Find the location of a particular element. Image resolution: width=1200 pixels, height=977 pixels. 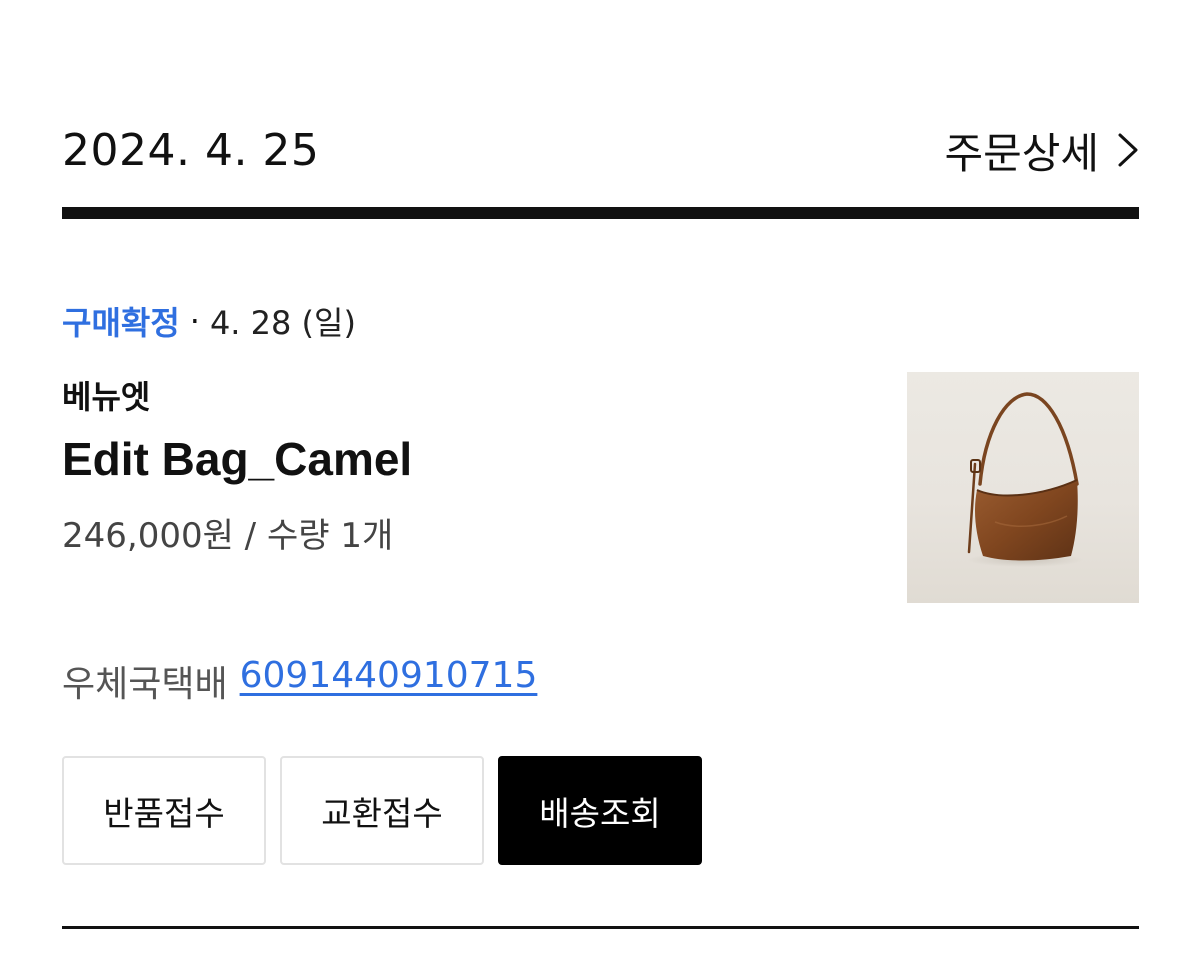

product-thumbnail is located at coordinates (1023, 487).